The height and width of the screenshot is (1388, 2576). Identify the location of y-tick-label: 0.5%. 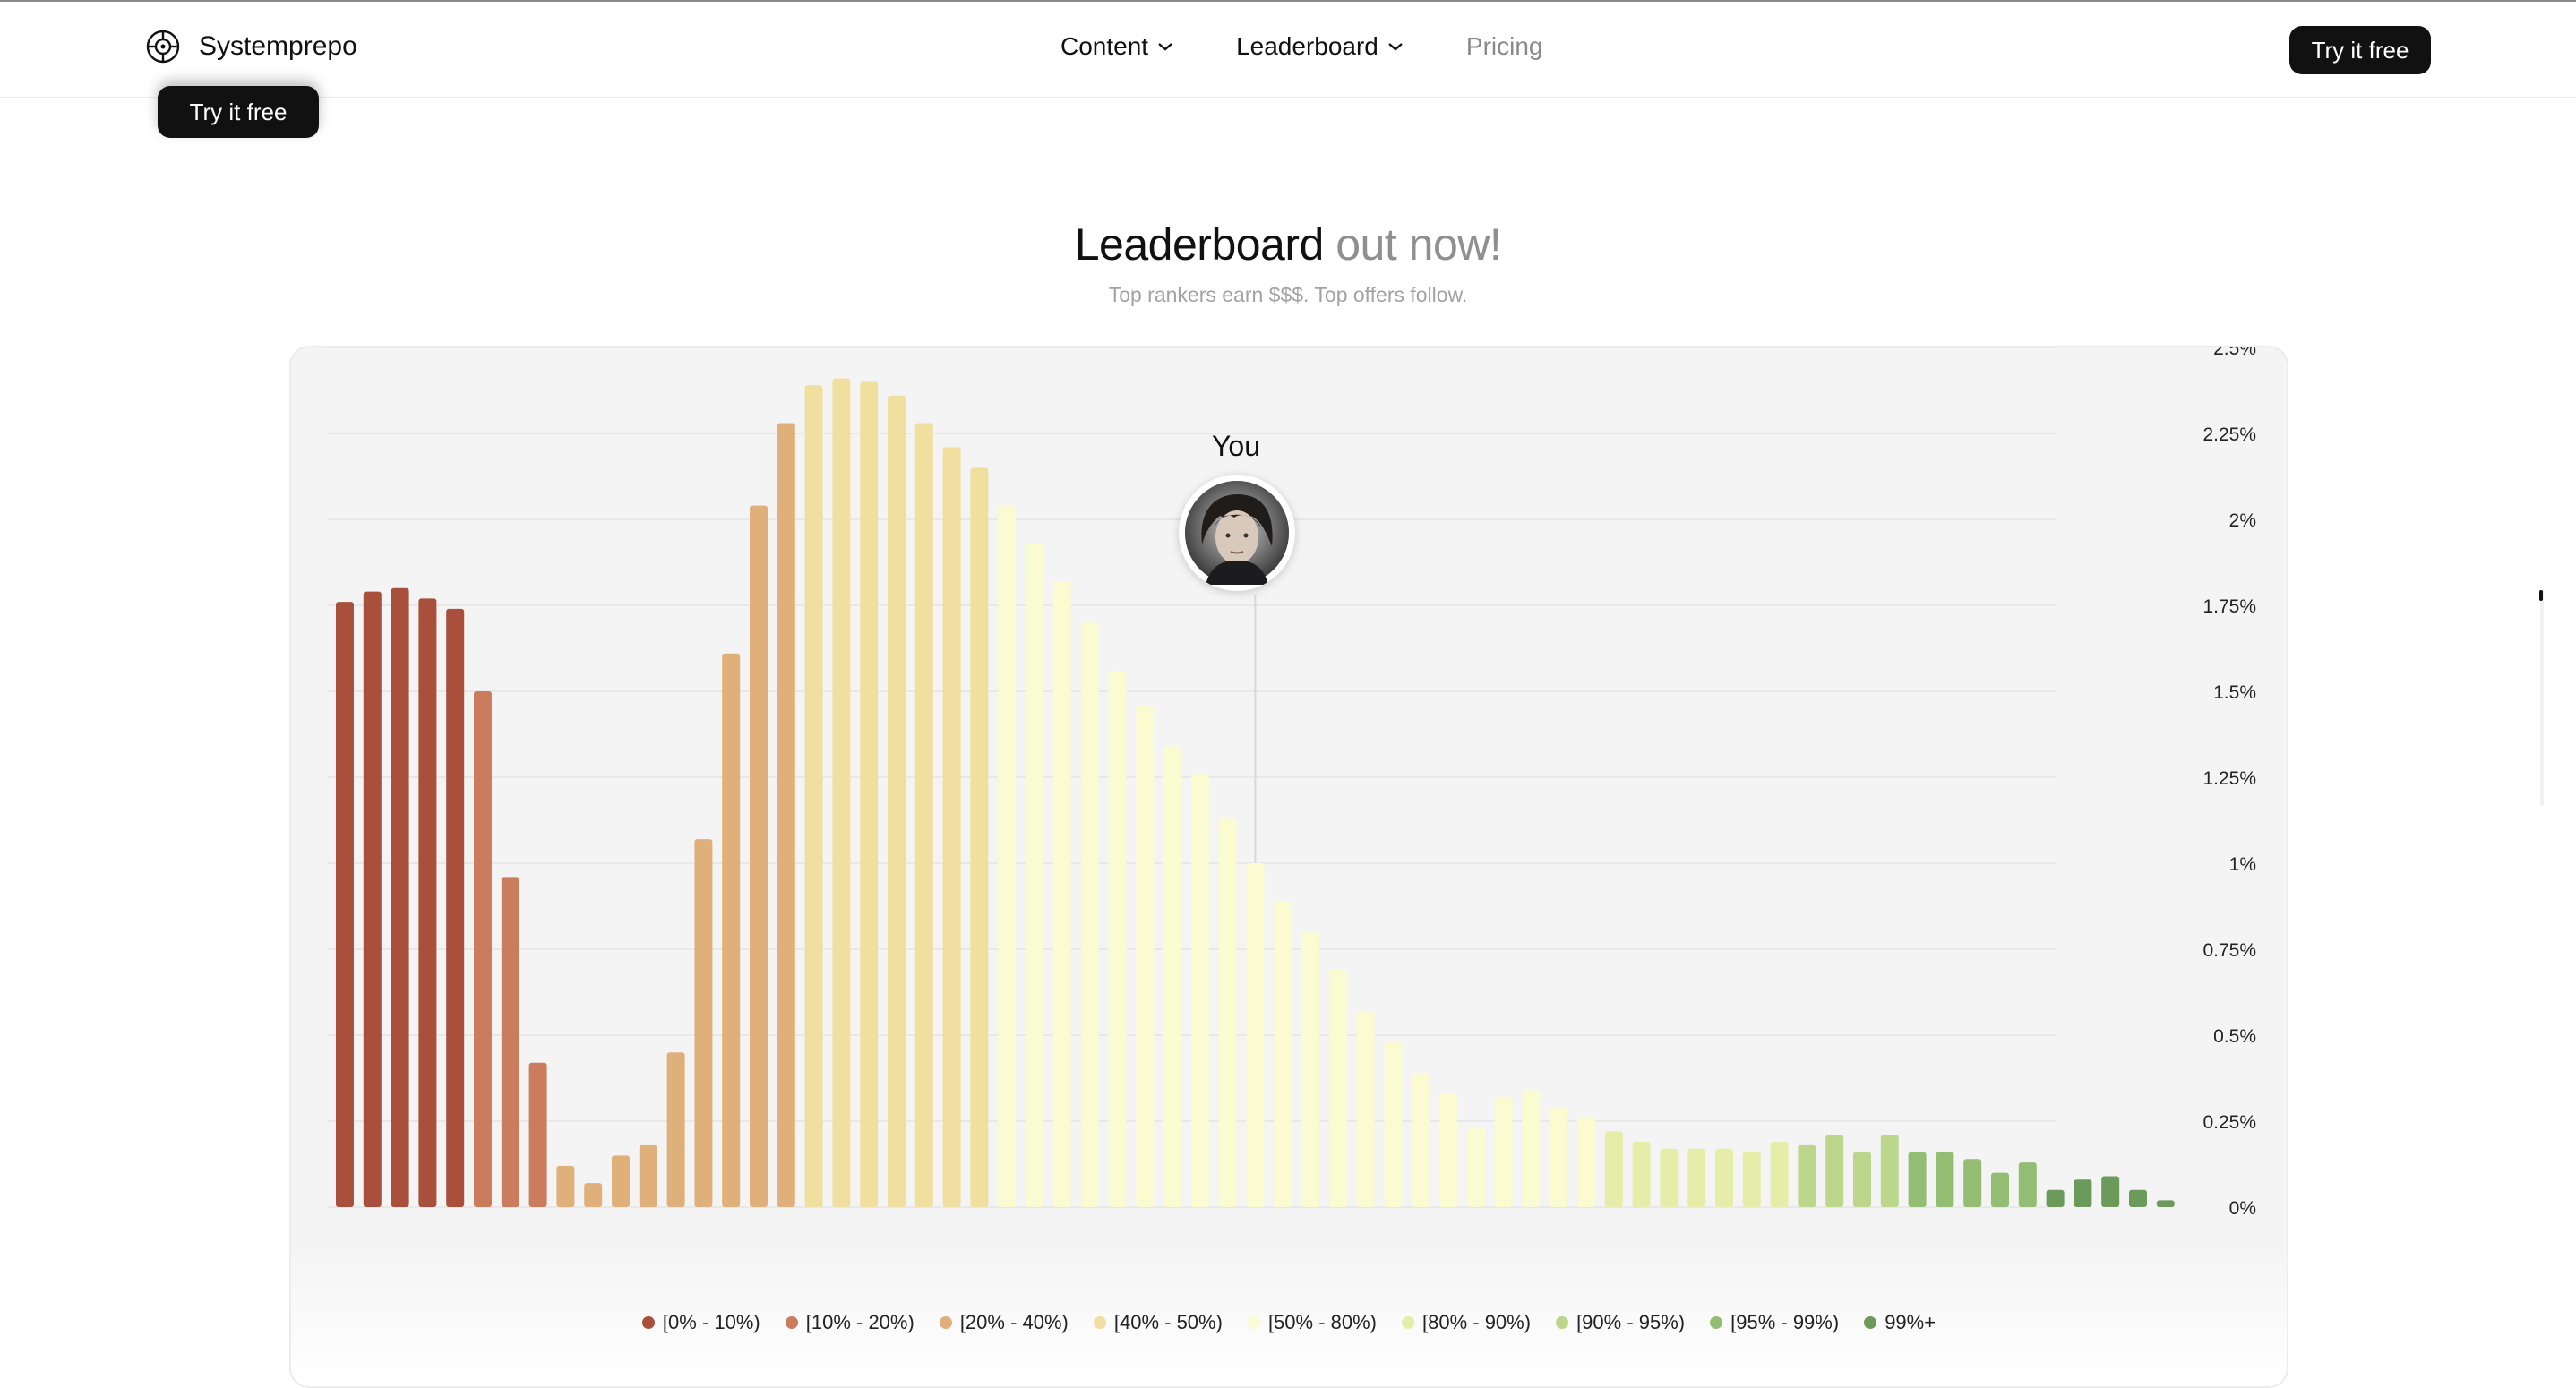
(2234, 1036).